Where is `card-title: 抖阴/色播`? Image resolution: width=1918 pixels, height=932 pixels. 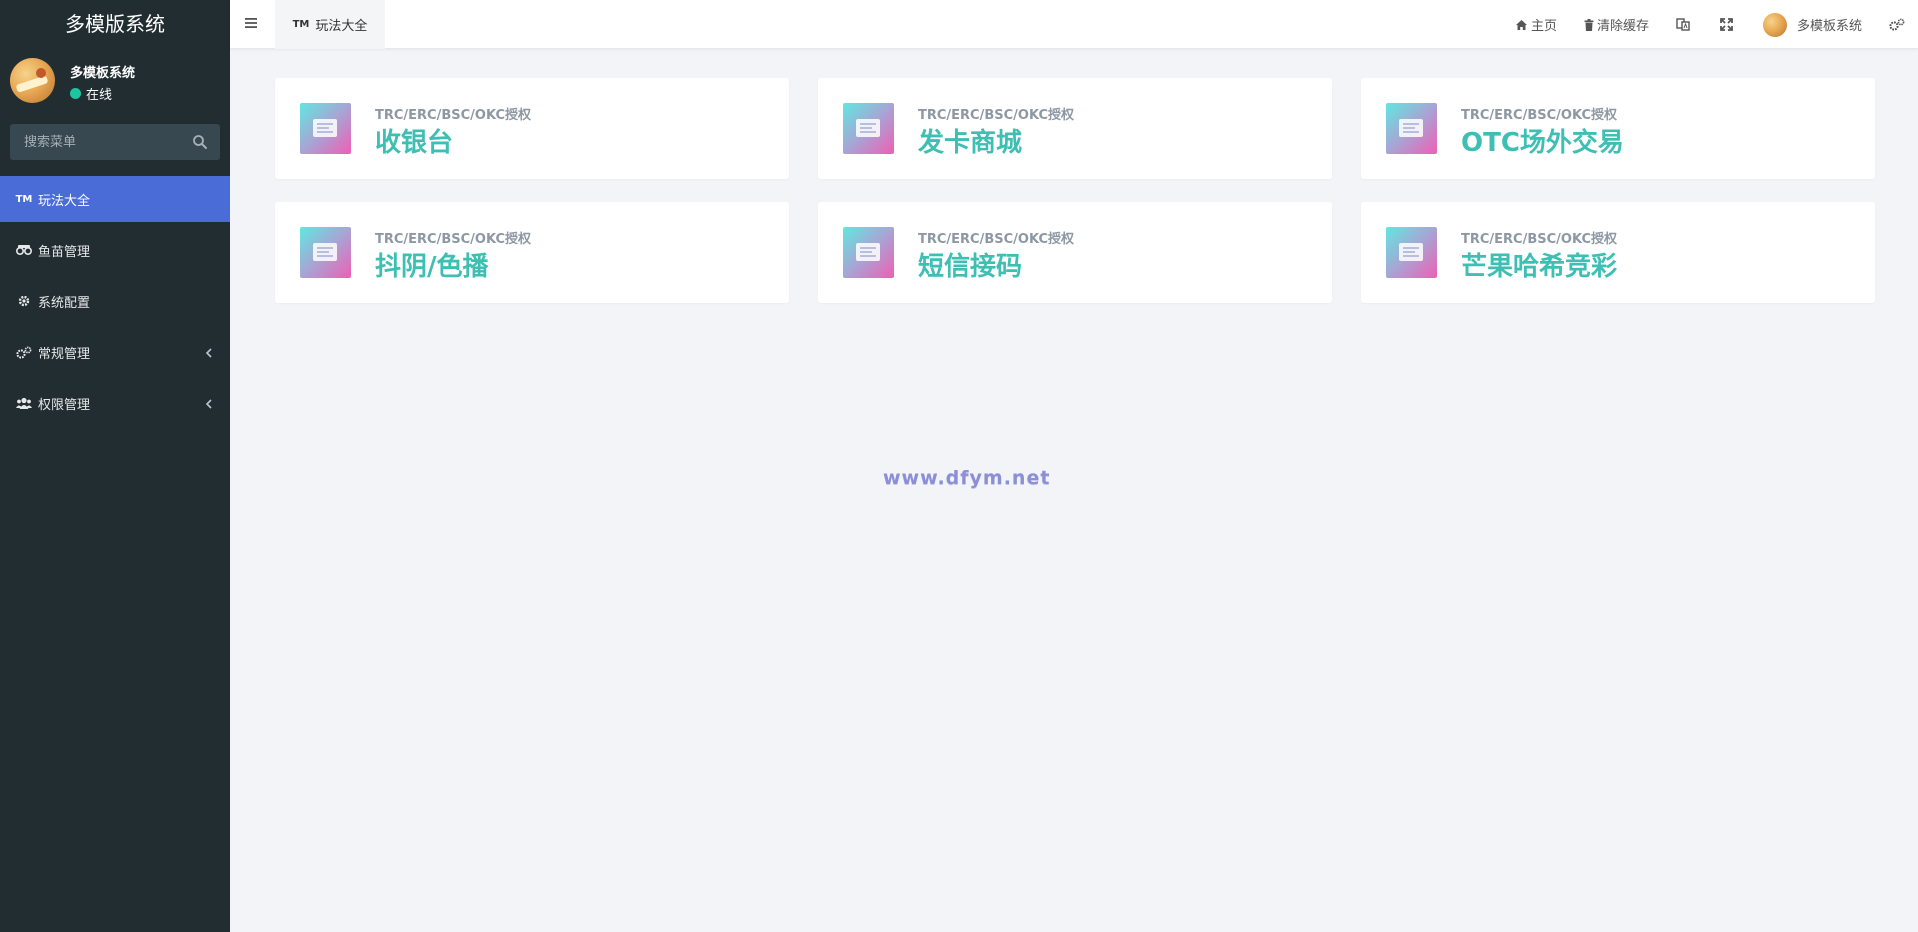
card-title: 抖阴/色播 is located at coordinates (432, 267).